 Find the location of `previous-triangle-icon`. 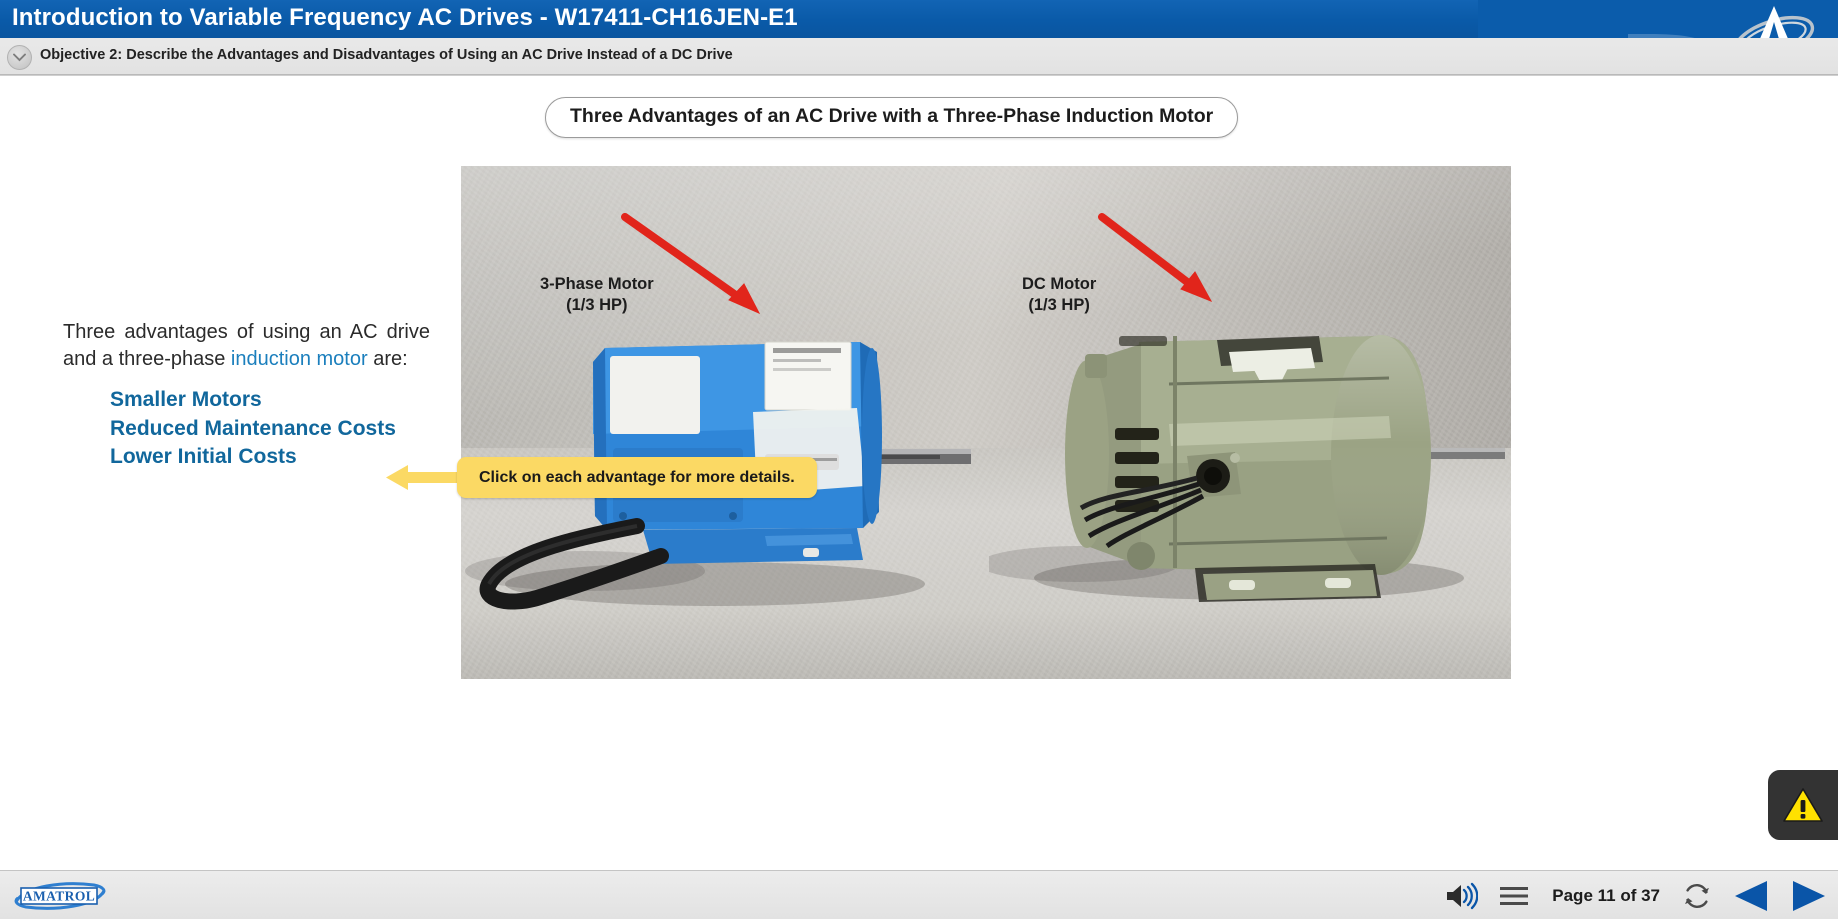

previous-triangle-icon is located at coordinates (1751, 895).